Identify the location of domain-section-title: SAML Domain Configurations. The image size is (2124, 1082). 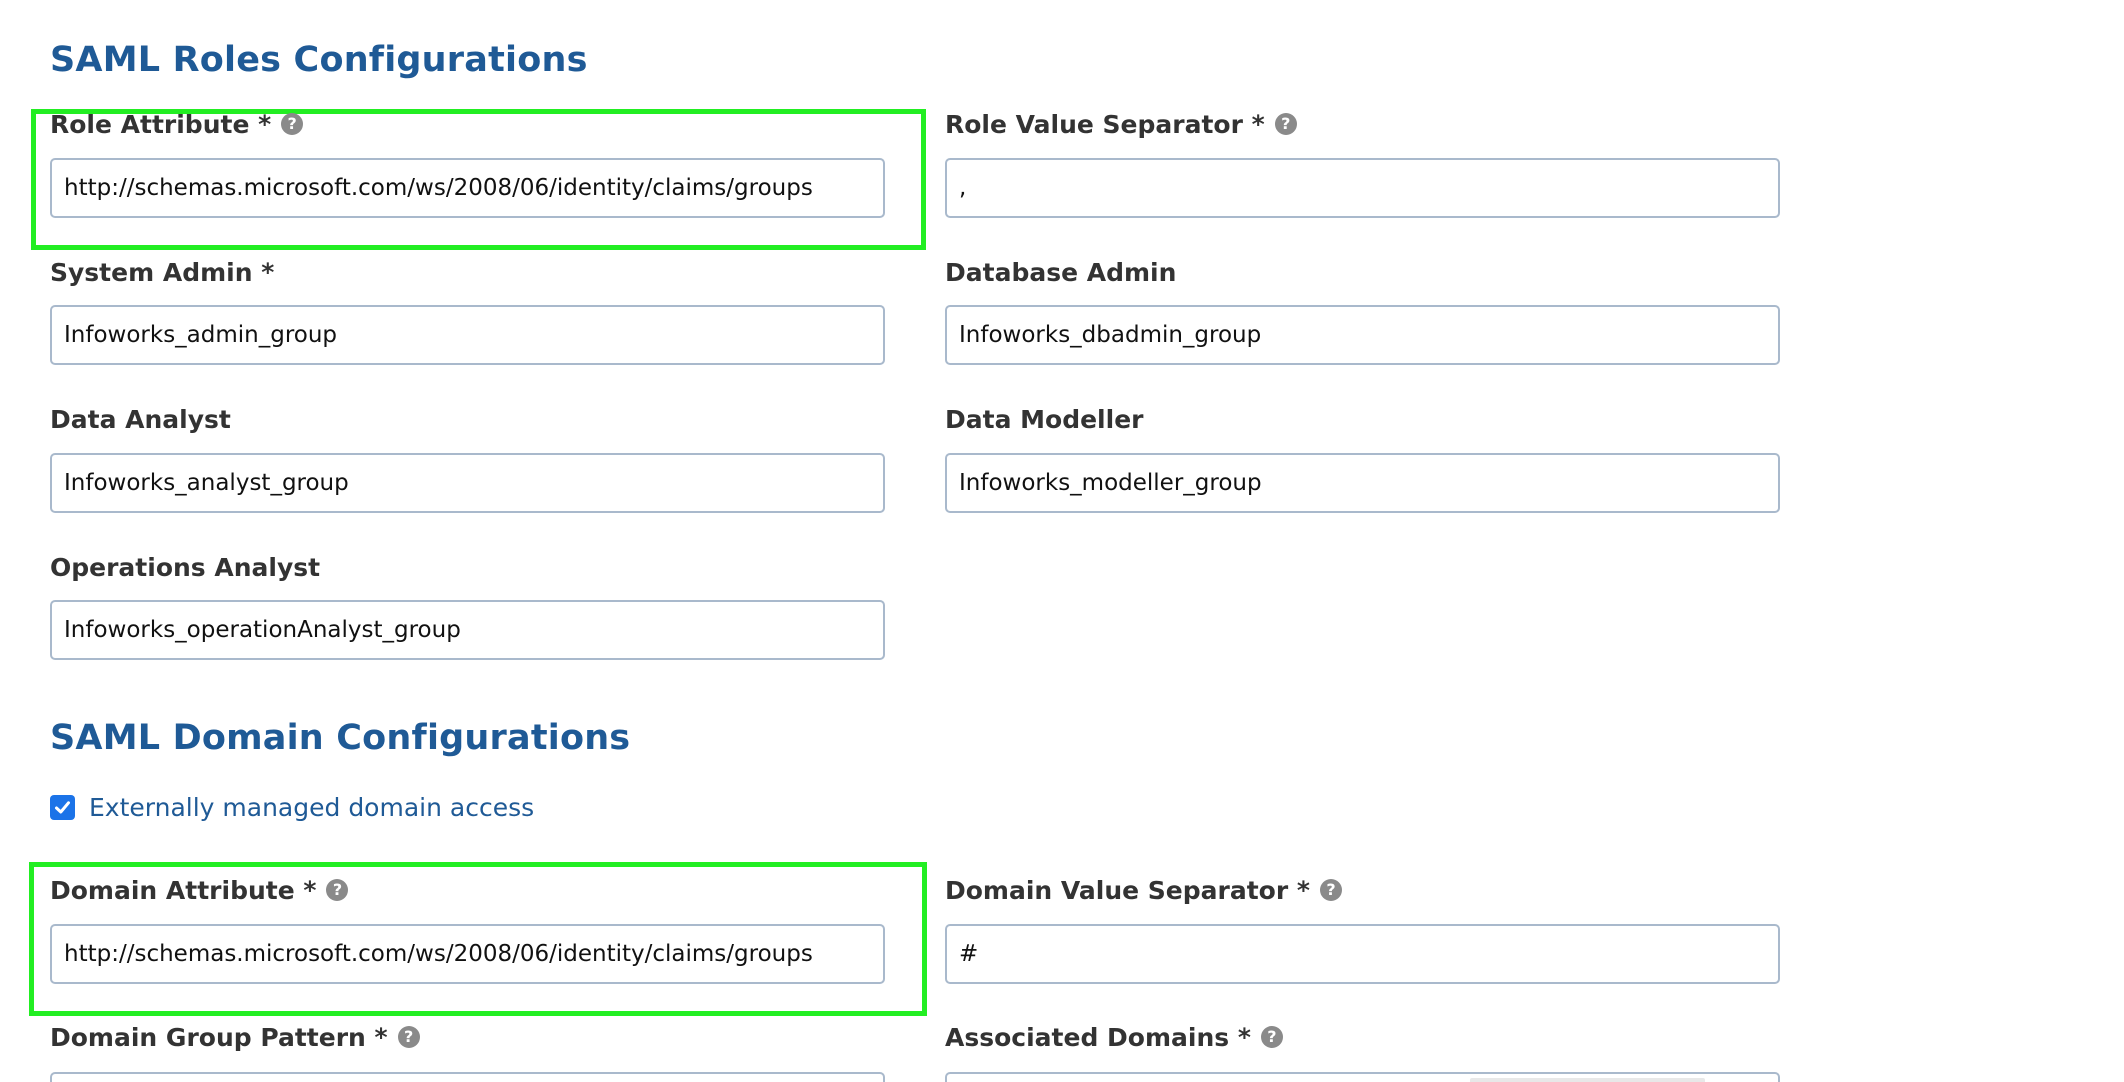
(340, 738).